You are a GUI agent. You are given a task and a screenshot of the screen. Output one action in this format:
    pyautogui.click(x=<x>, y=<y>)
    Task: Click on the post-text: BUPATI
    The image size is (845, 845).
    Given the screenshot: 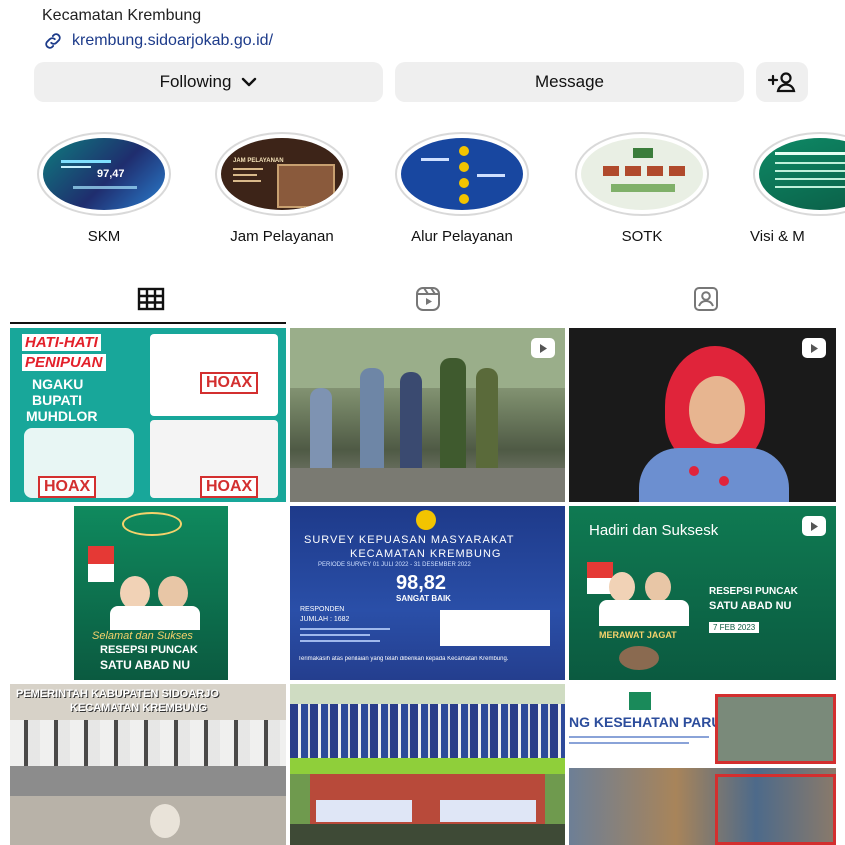 What is the action you would take?
    pyautogui.click(x=57, y=400)
    